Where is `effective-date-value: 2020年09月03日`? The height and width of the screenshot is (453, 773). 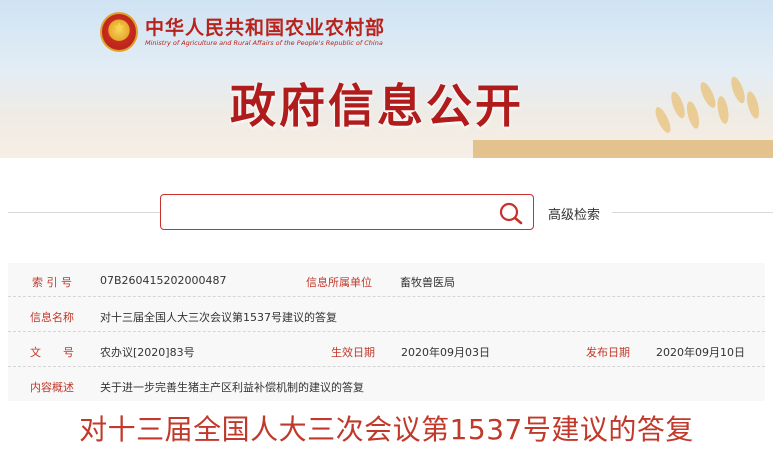
effective-date-value: 2020年09月03日 is located at coordinates (445, 352).